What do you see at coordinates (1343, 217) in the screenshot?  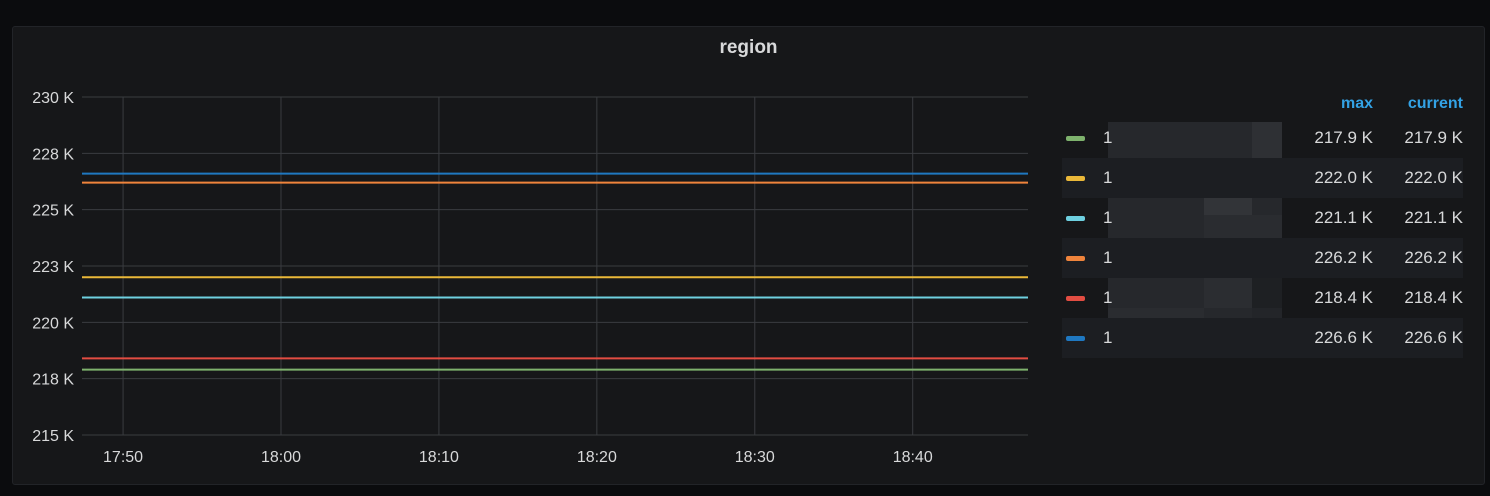 I see `legend-max-value: 221.1 K` at bounding box center [1343, 217].